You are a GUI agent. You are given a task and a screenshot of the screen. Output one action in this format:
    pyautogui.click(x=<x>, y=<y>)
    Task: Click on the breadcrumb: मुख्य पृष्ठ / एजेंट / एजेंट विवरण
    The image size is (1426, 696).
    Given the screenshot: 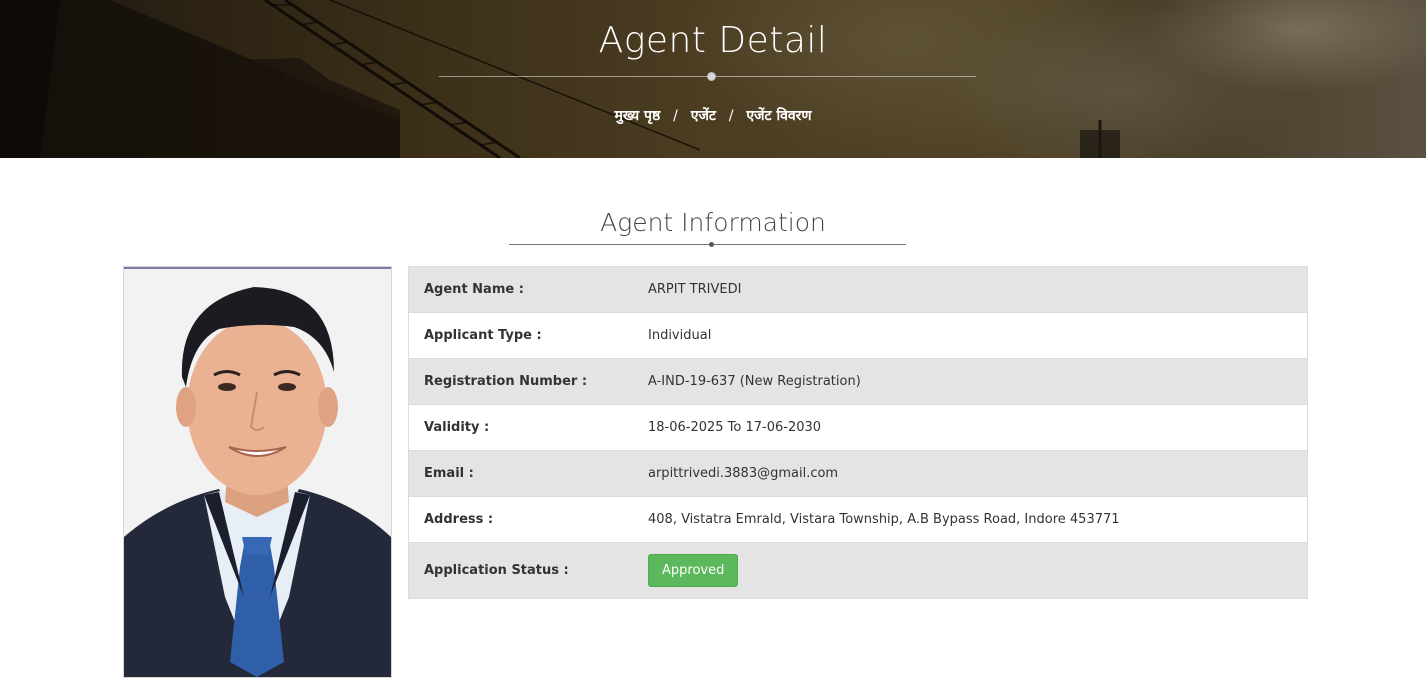 What is the action you would take?
    pyautogui.click(x=713, y=115)
    